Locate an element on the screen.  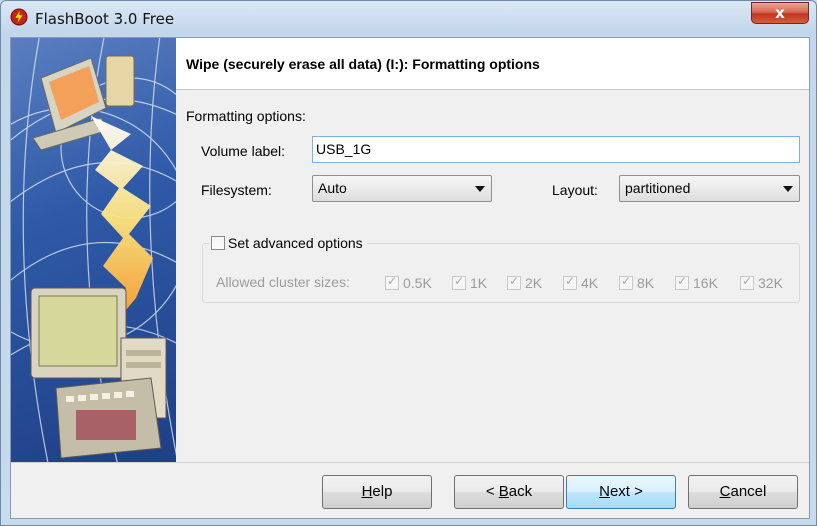
cluster-option-label: 16K is located at coordinates (705, 283).